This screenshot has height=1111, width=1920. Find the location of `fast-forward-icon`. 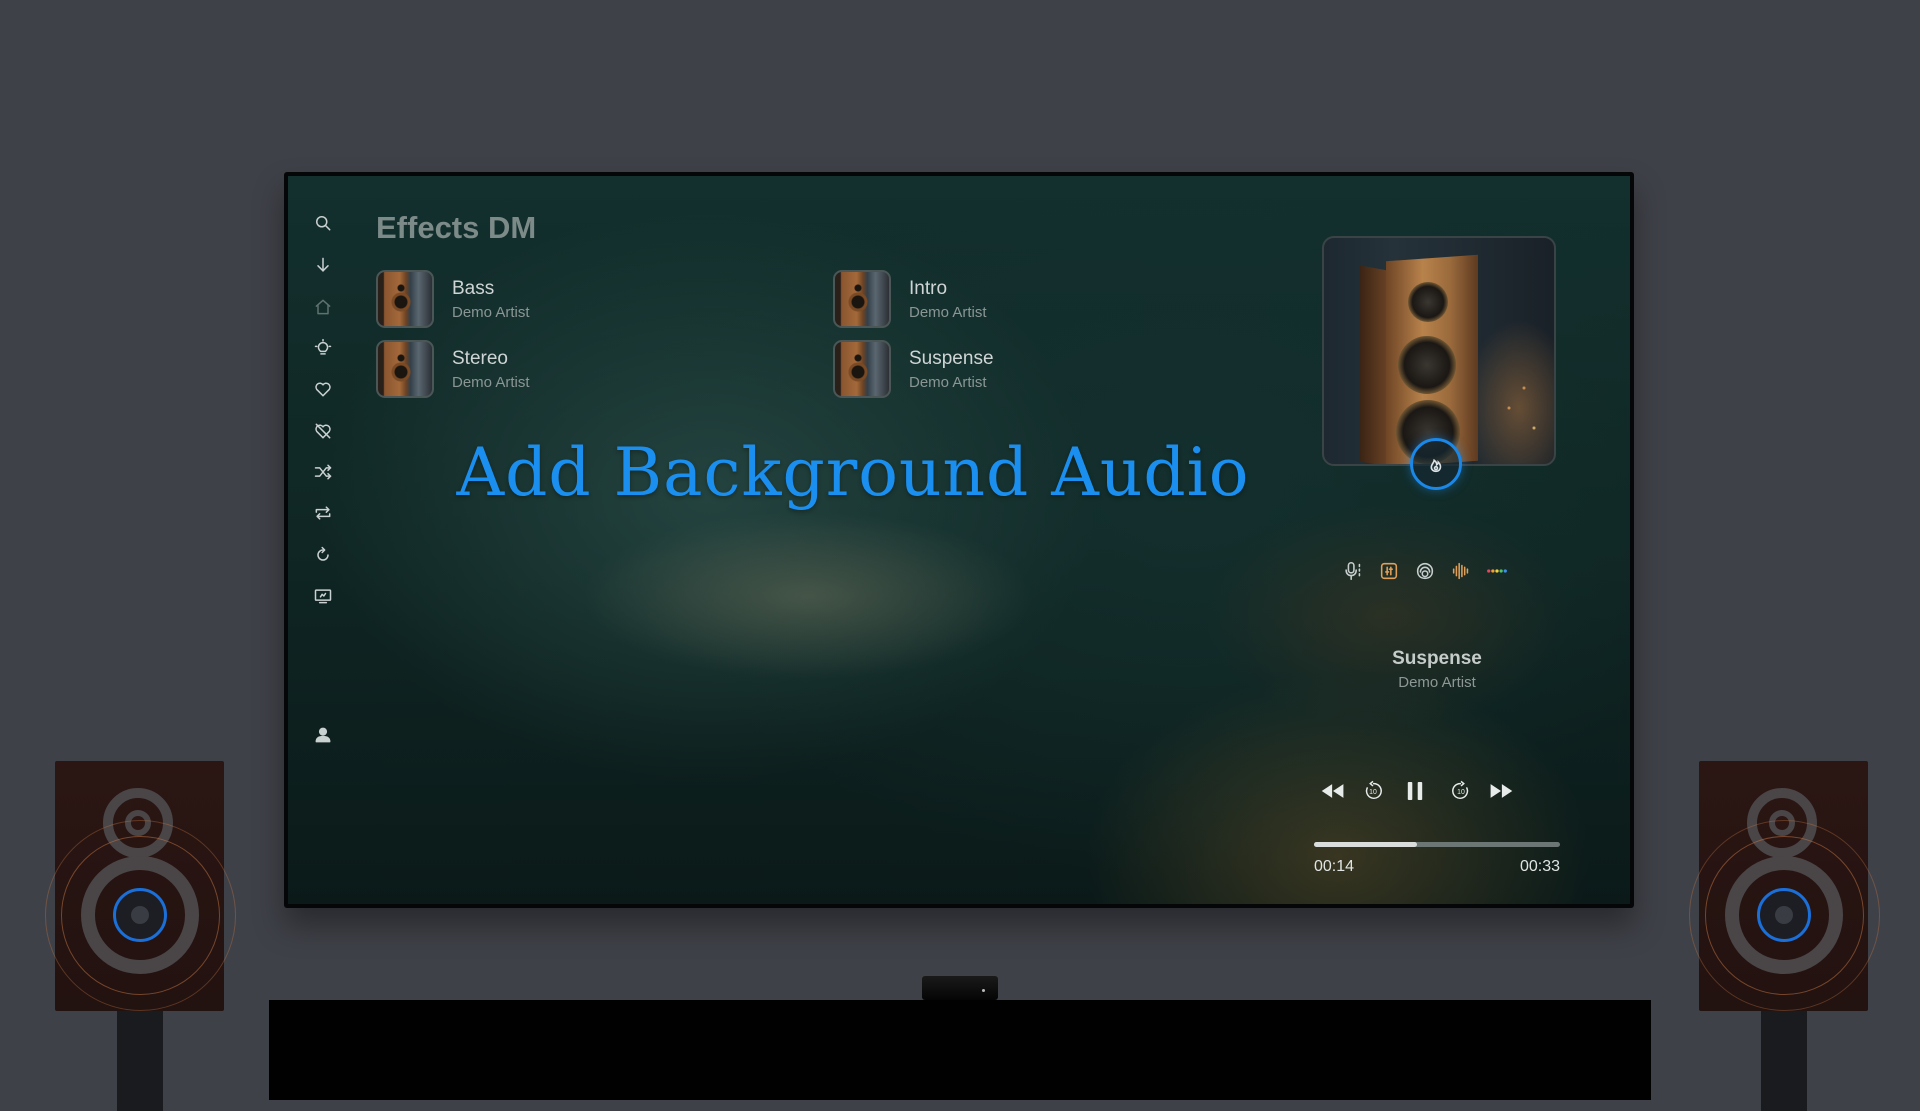

fast-forward-icon is located at coordinates (1501, 791).